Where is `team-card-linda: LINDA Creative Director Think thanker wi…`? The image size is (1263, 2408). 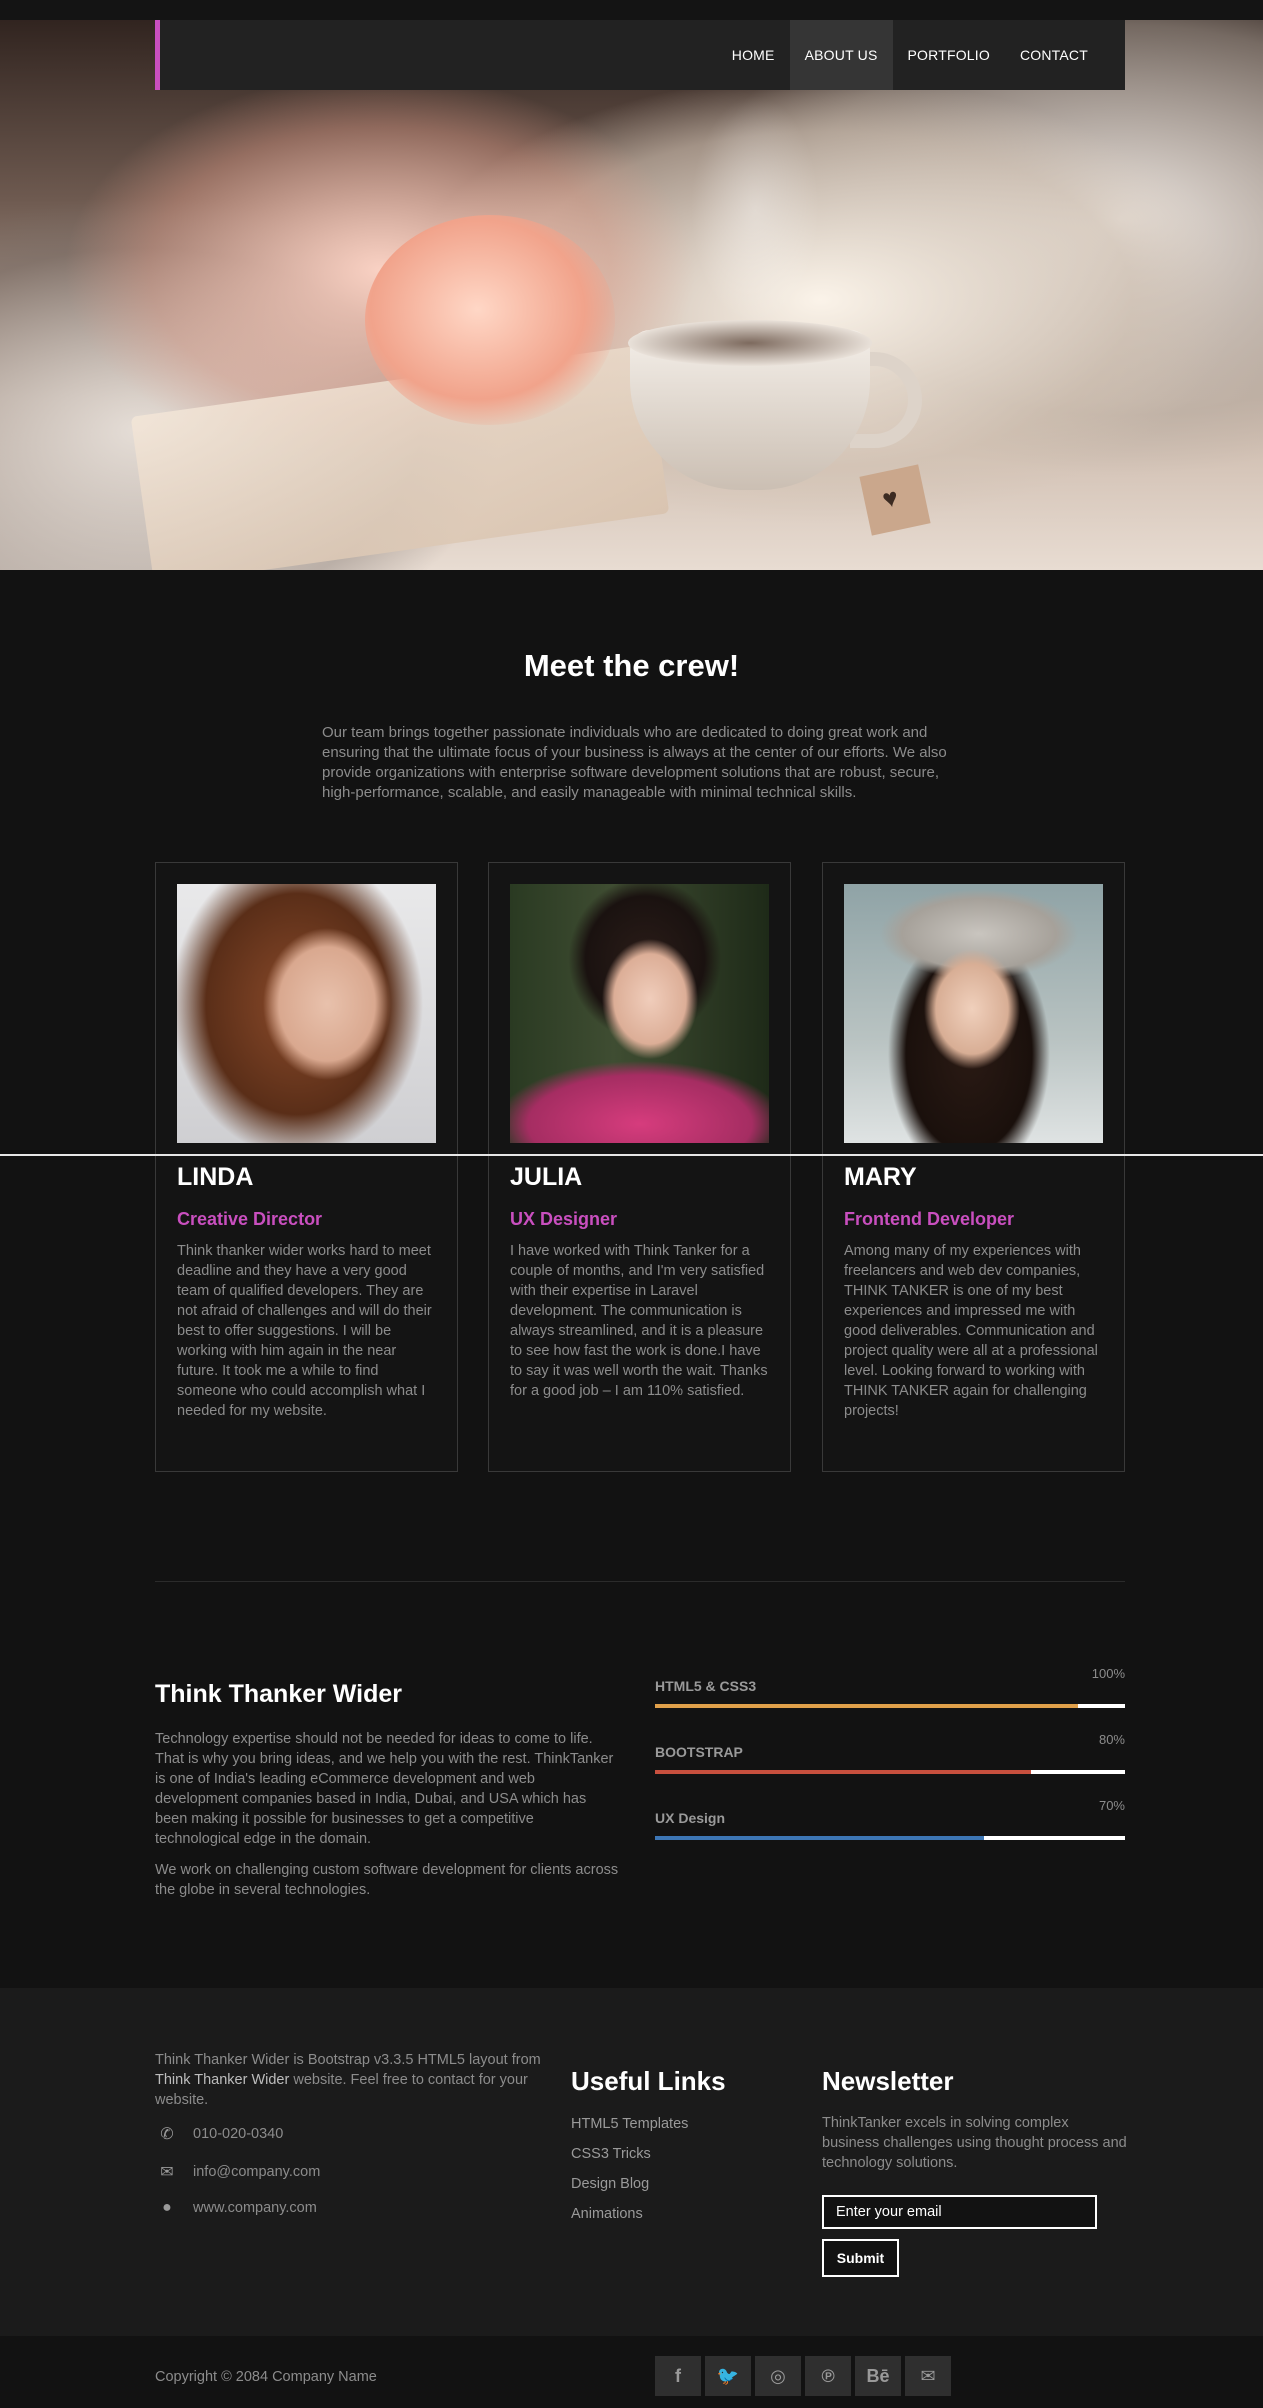 team-card-linda: LINDA Creative Director Think thanker wi… is located at coordinates (306, 1167).